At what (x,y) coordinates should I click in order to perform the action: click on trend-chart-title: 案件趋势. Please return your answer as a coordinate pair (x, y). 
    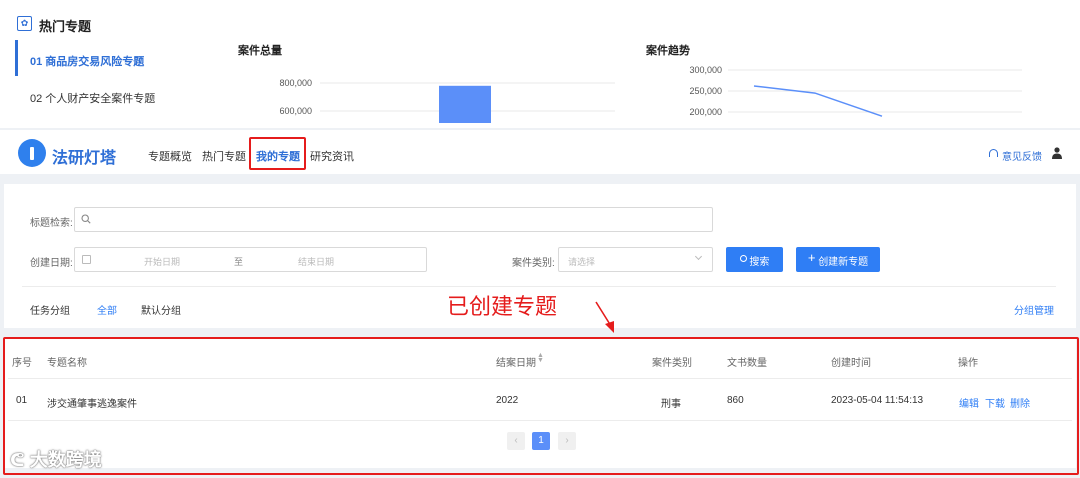
    Looking at the image, I should click on (668, 51).